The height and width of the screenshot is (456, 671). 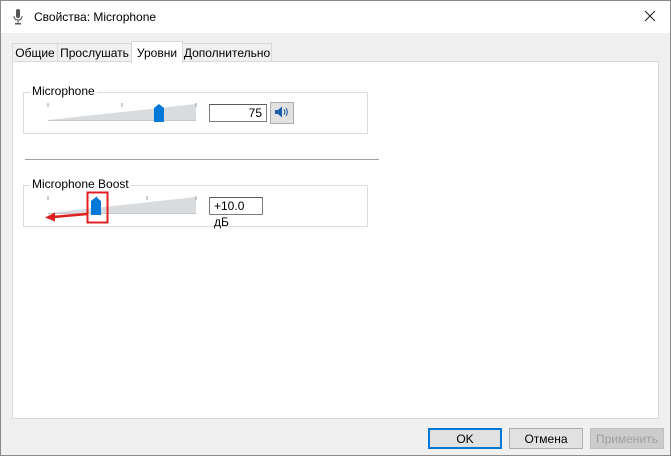 I want to click on annotation-arrow-head, so click(x=50, y=217).